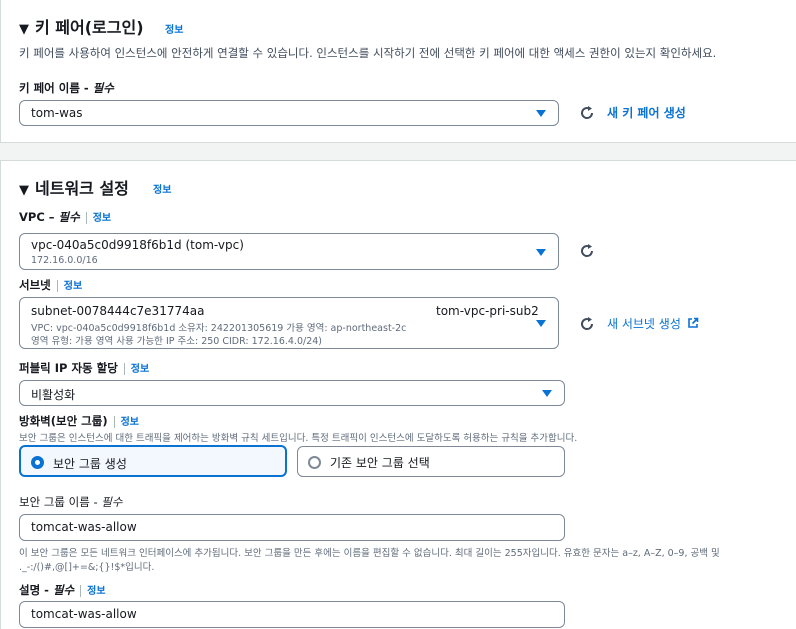  Describe the element at coordinates (646, 112) in the screenshot. I see `create-keypair-link: 새 키 페어 생성` at that location.